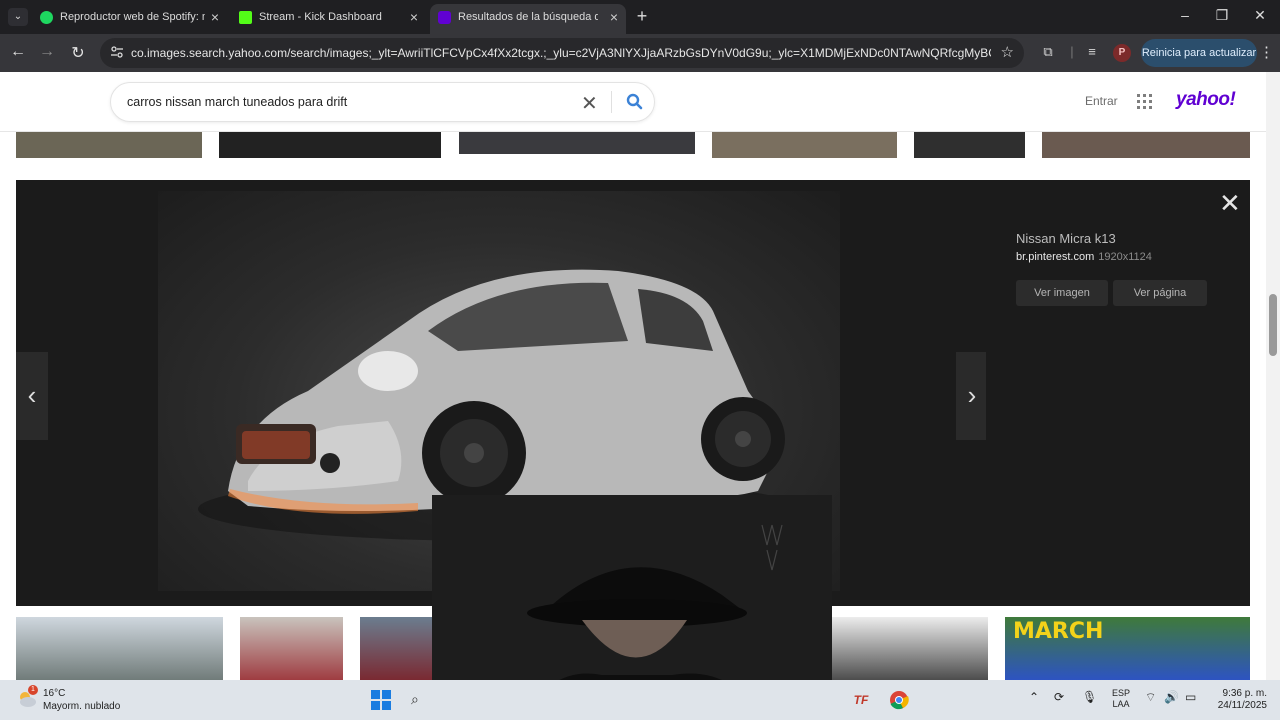 This screenshot has height=720, width=1280. Describe the element at coordinates (81, 706) in the screenshot. I see `weather-description: Mayorm. nublado` at that location.